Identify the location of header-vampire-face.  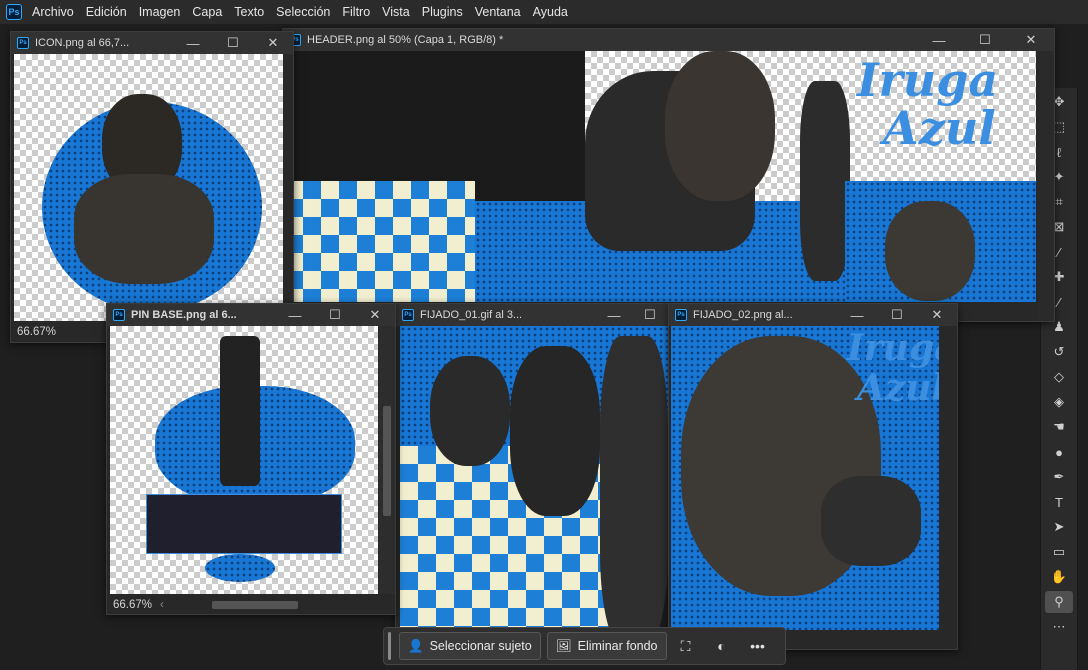
(720, 126).